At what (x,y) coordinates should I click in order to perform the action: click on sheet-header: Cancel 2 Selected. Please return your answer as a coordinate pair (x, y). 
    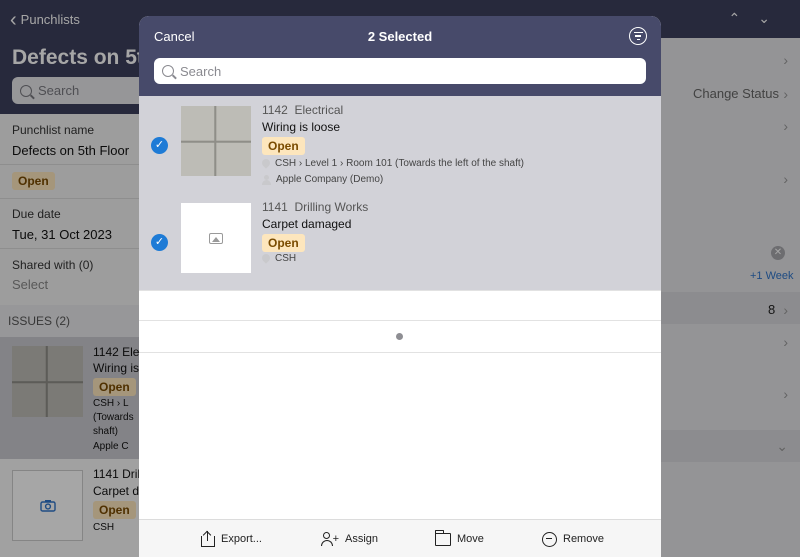
    Looking at the image, I should click on (400, 56).